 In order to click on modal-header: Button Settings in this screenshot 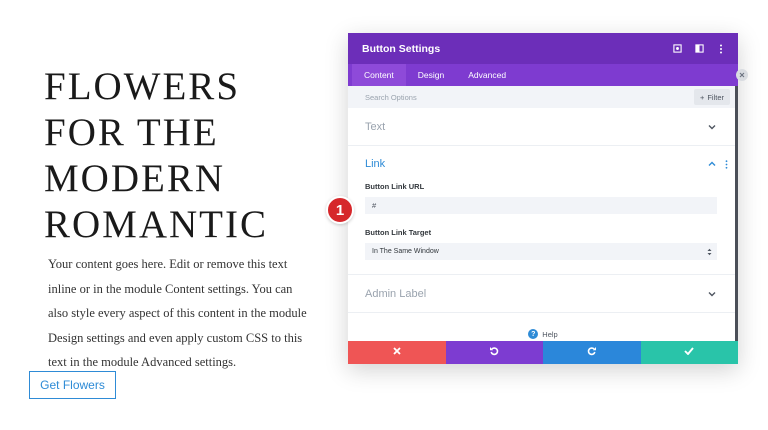, I will do `click(543, 48)`.